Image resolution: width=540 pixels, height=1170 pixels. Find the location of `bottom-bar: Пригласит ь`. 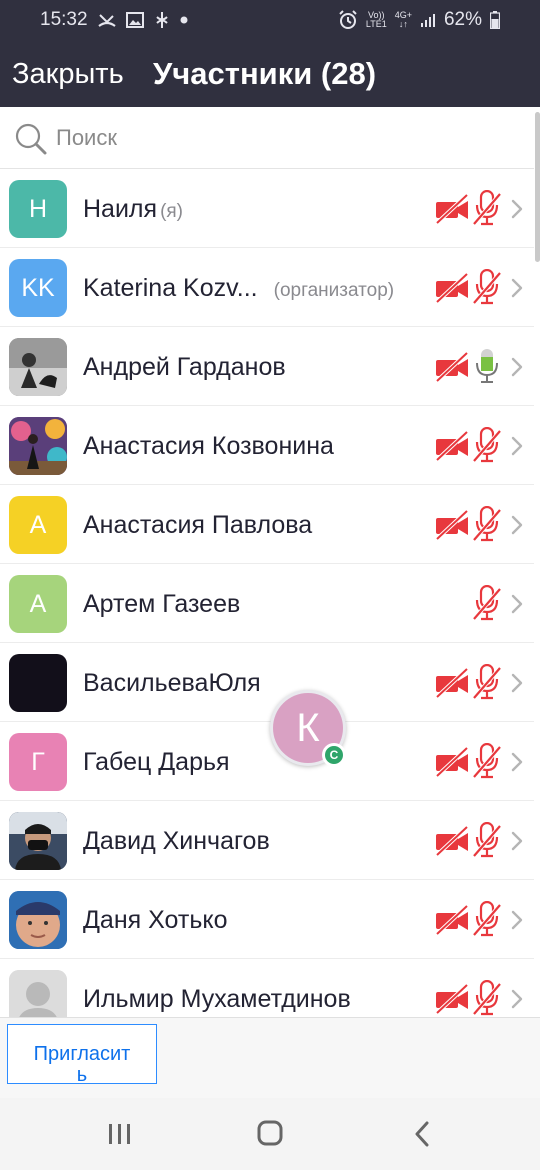

bottom-bar: Пригласит ь is located at coordinates (270, 1057).